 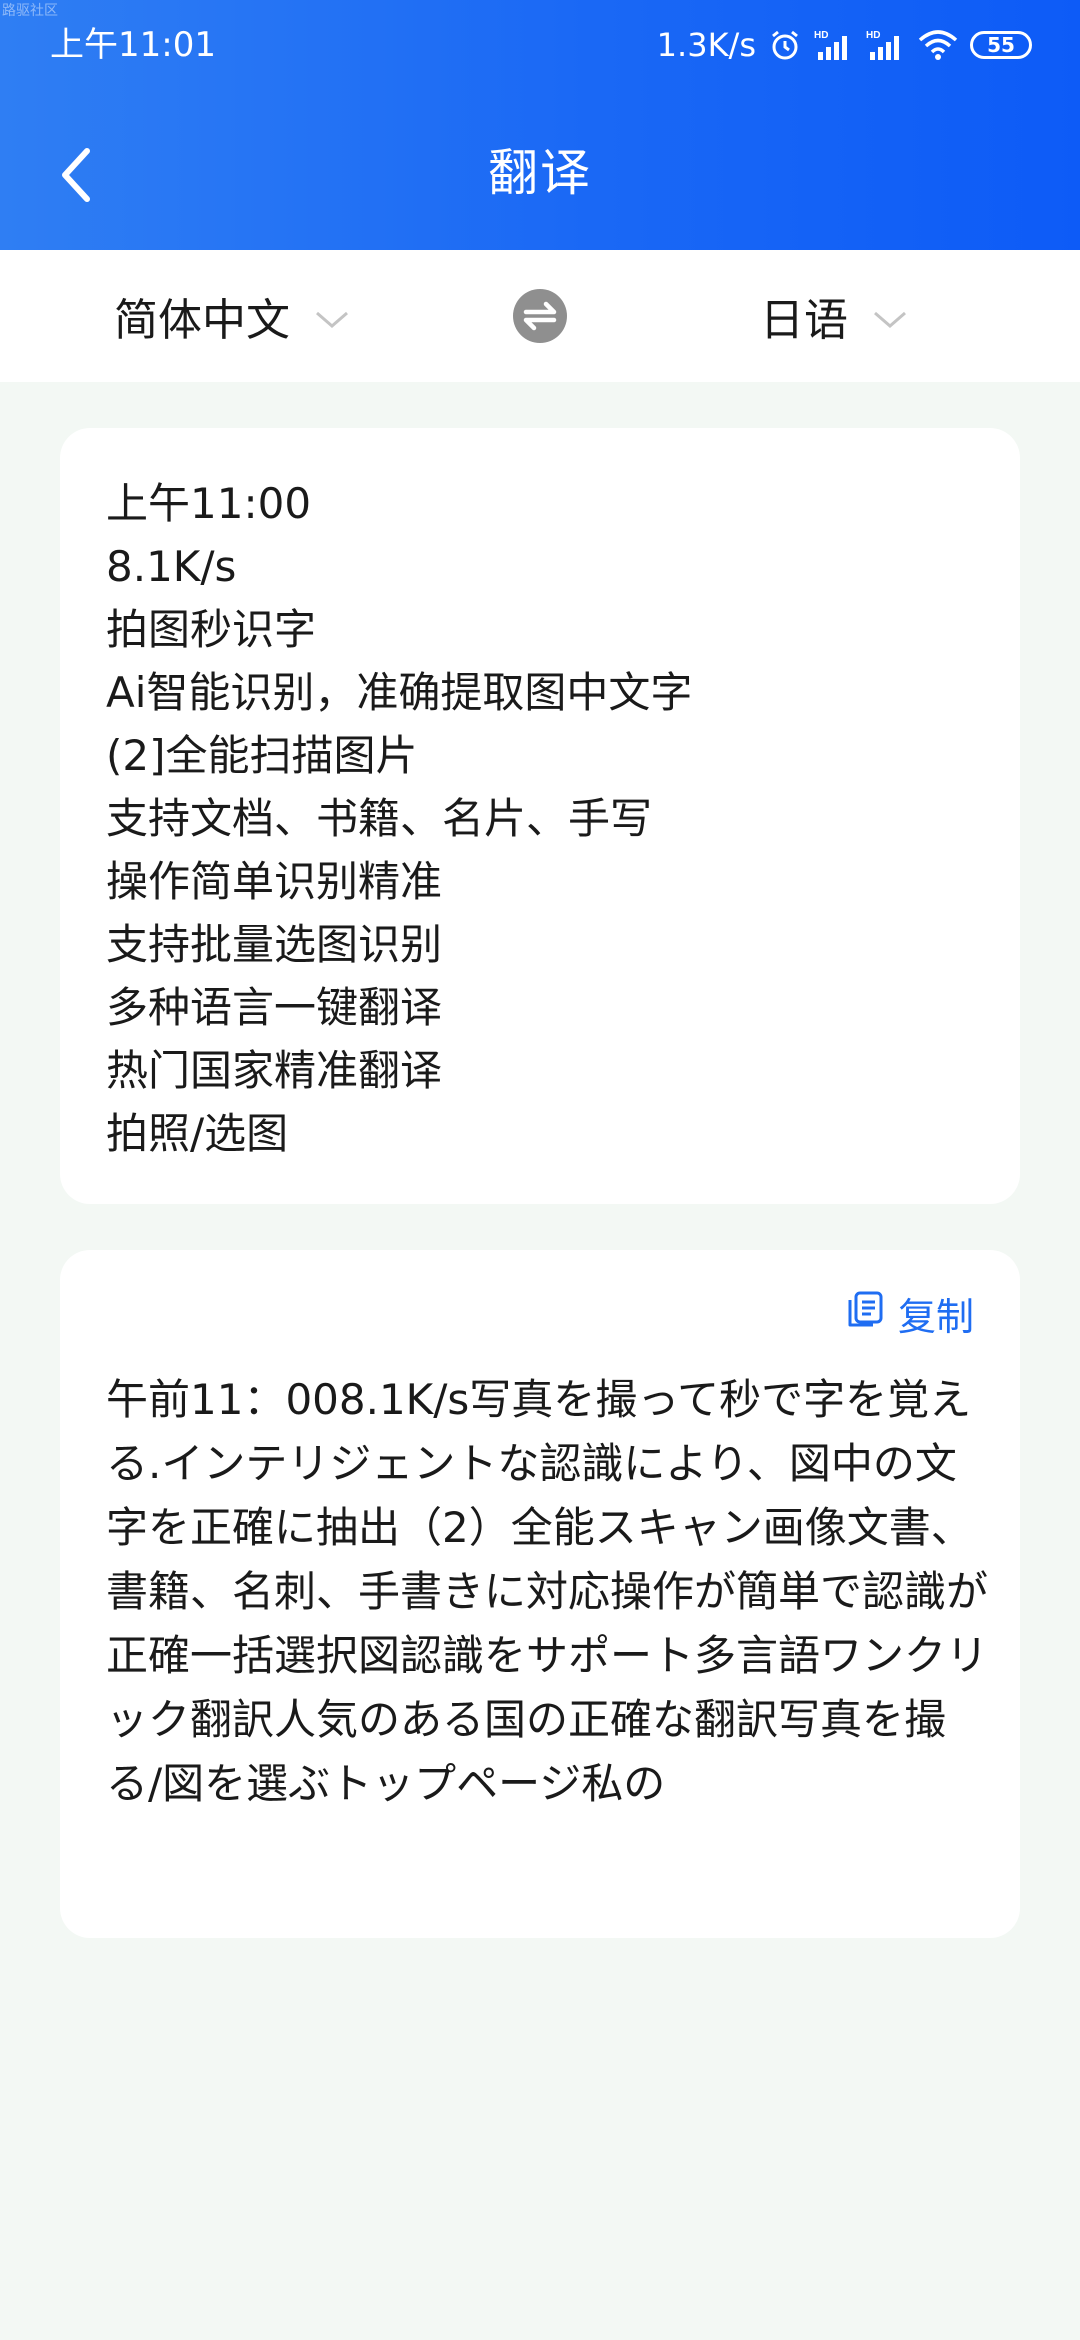 I want to click on target-language-select: 日语, so click(x=834, y=316).